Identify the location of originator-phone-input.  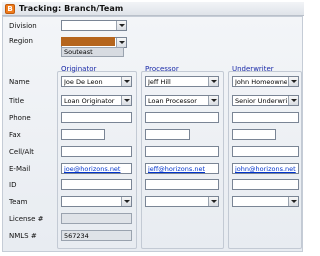
(96, 117).